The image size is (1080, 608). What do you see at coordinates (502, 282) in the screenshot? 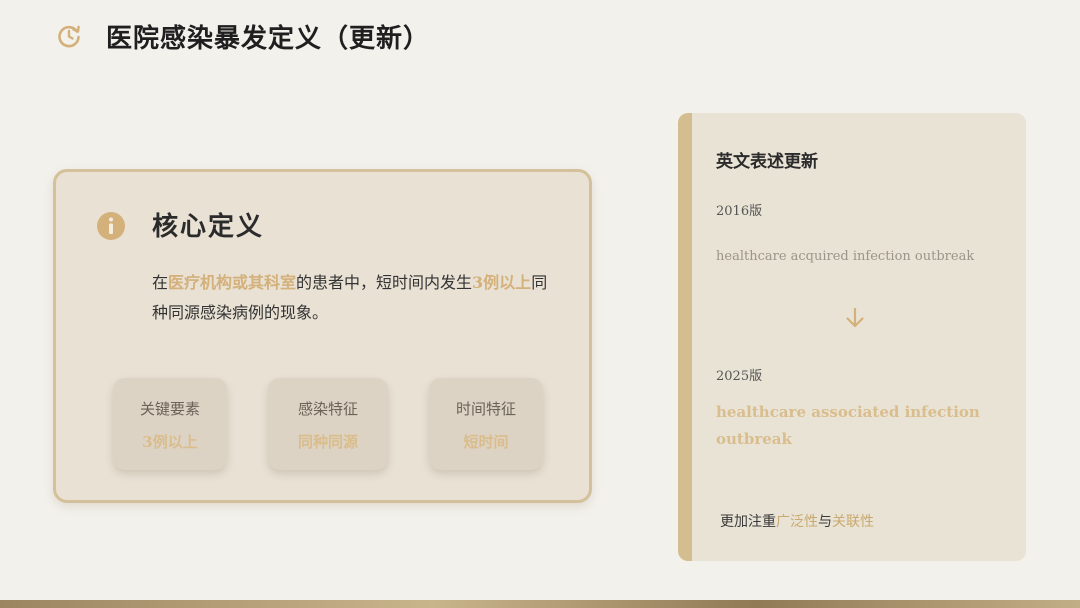
I see `desc-highlight-count: 3例以上` at bounding box center [502, 282].